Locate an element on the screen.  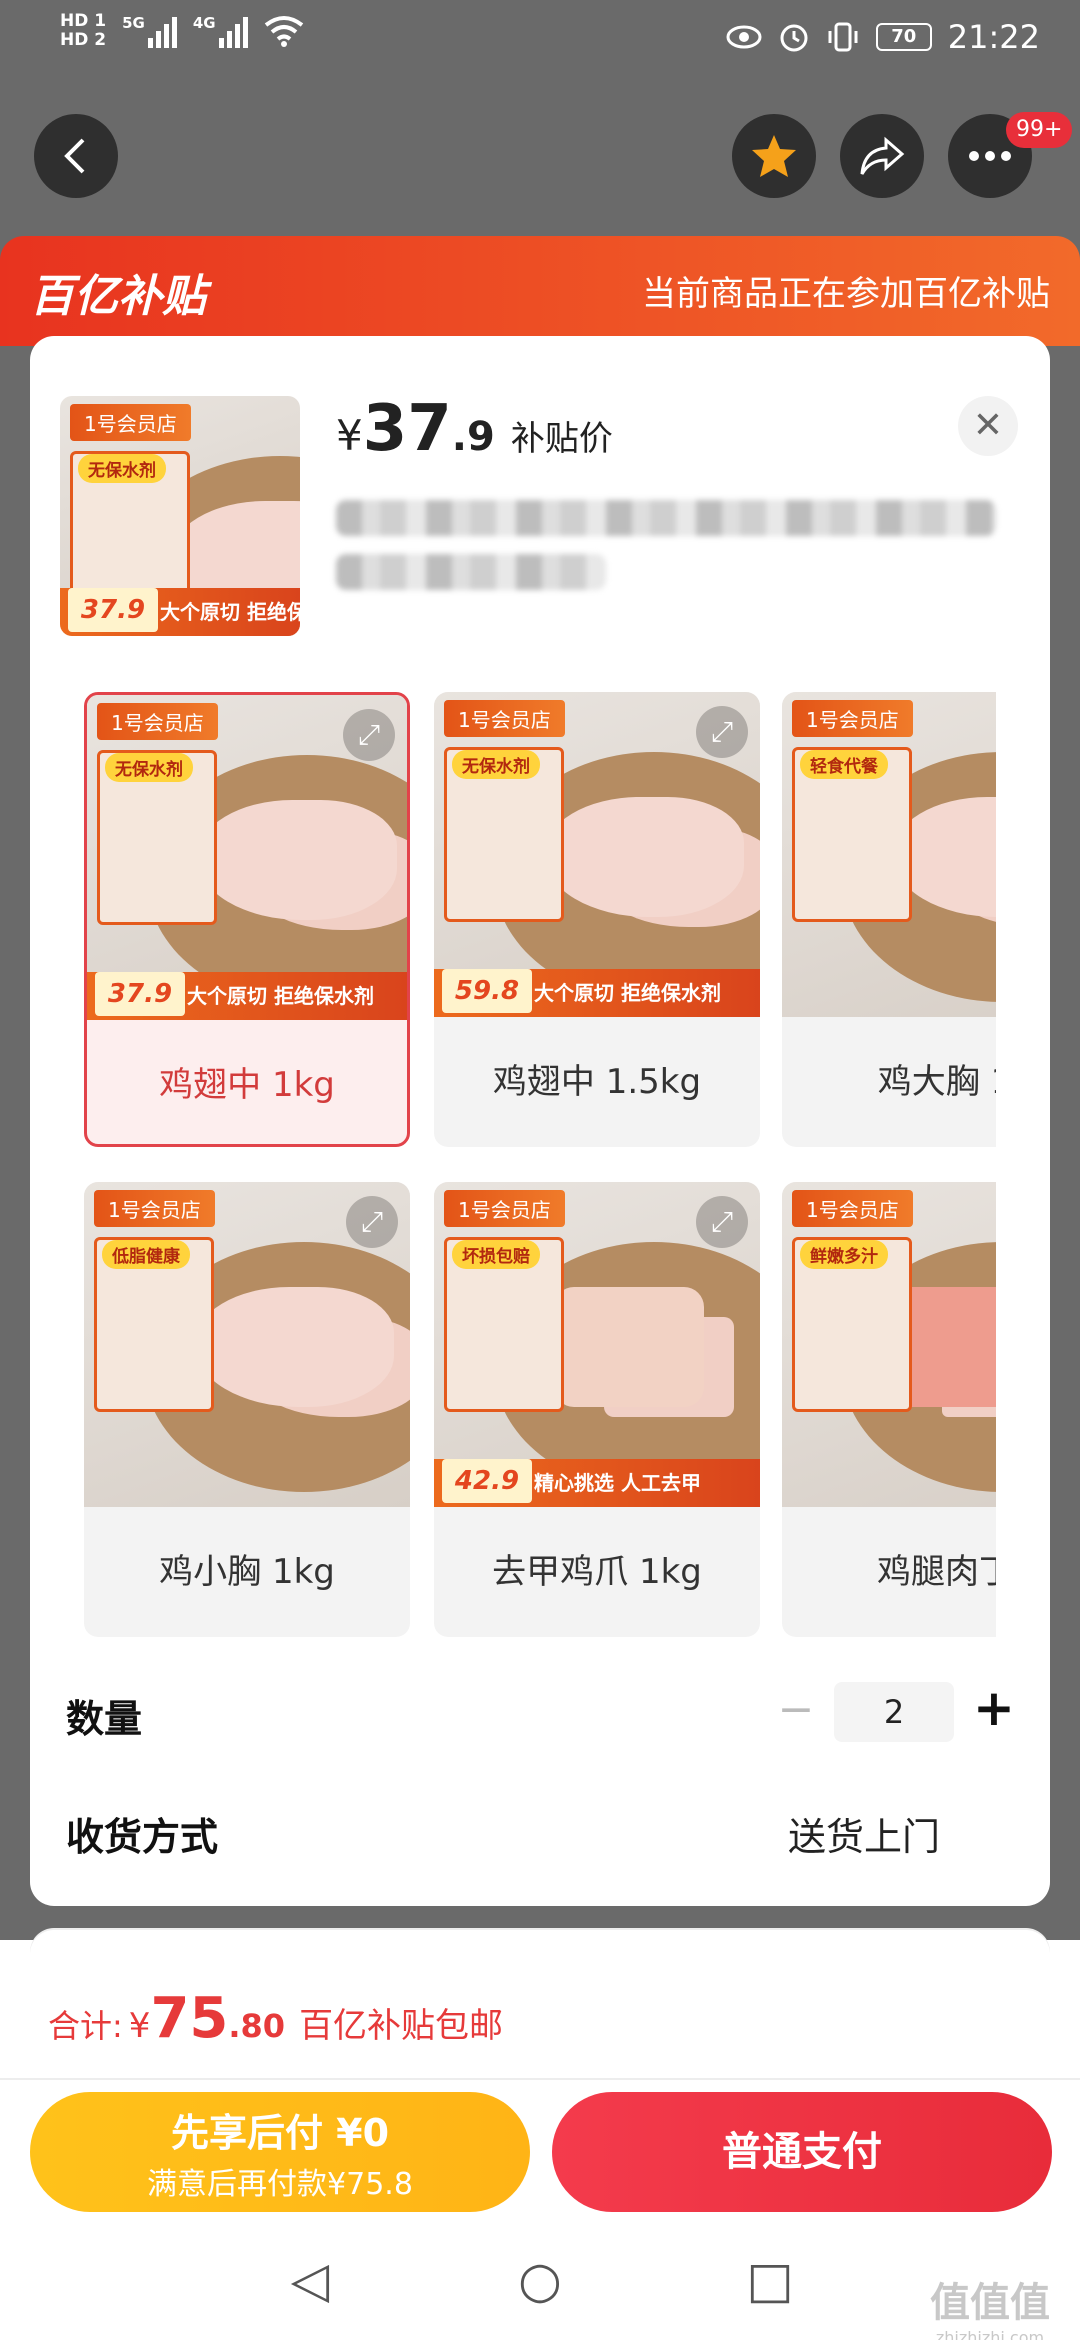
total-currency: ¥ is located at coordinates (139, 2026).